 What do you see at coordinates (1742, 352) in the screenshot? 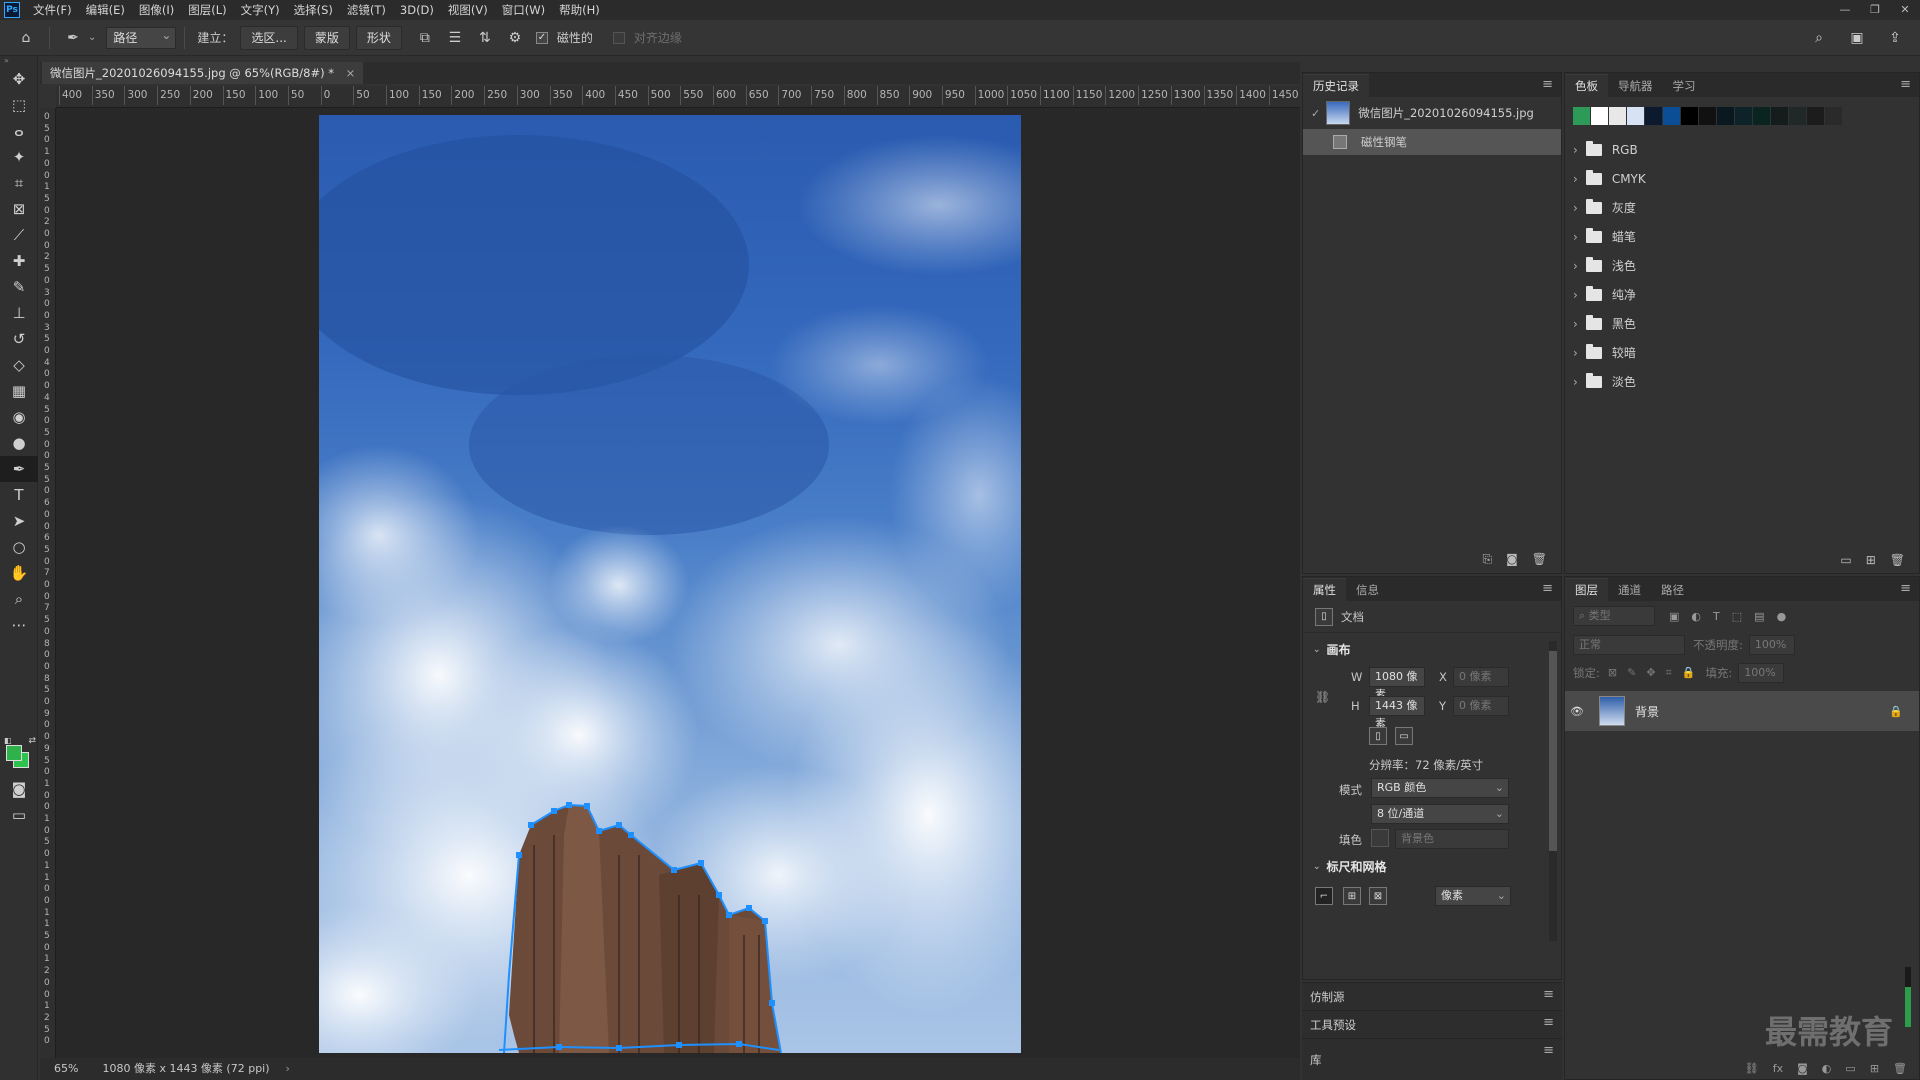
I see `swatch-group-row: › 较暗` at bounding box center [1742, 352].